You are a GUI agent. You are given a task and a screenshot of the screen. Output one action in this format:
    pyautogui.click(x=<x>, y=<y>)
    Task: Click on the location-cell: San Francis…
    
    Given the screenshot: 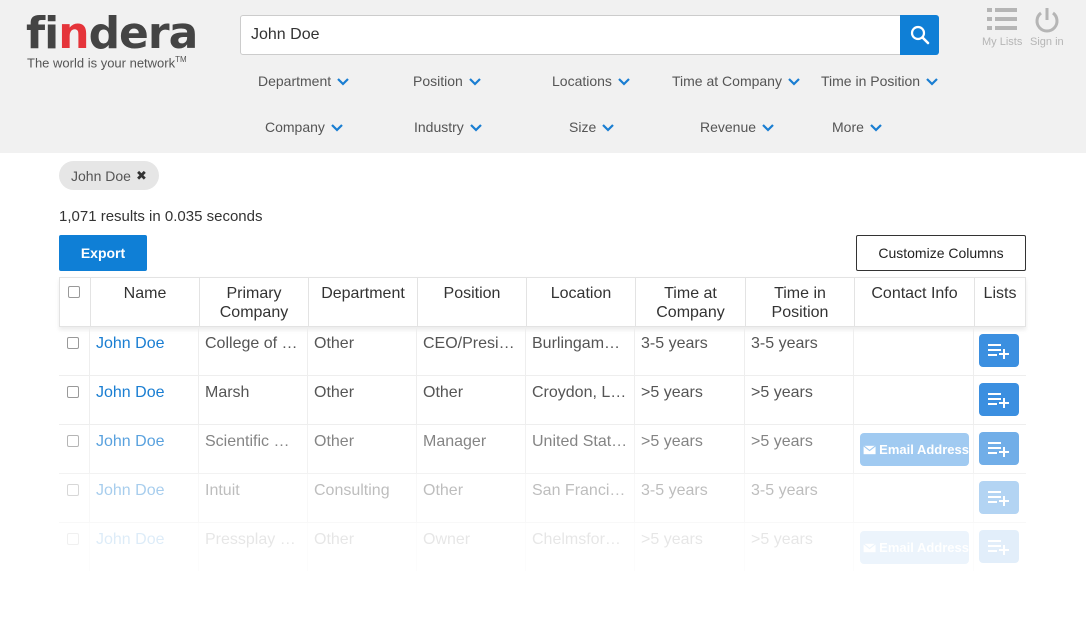 What is the action you would take?
    pyautogui.click(x=580, y=498)
    